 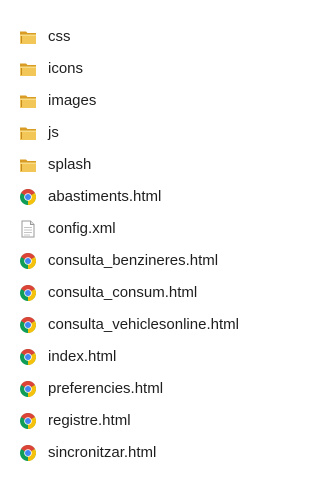 I want to click on list-item-file-index: index.html, so click(x=67, y=357).